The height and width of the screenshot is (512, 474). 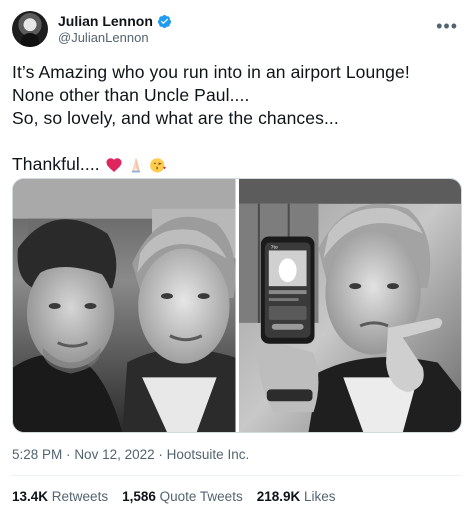 What do you see at coordinates (201, 496) in the screenshot?
I see `quotes-label: Quote Tweets` at bounding box center [201, 496].